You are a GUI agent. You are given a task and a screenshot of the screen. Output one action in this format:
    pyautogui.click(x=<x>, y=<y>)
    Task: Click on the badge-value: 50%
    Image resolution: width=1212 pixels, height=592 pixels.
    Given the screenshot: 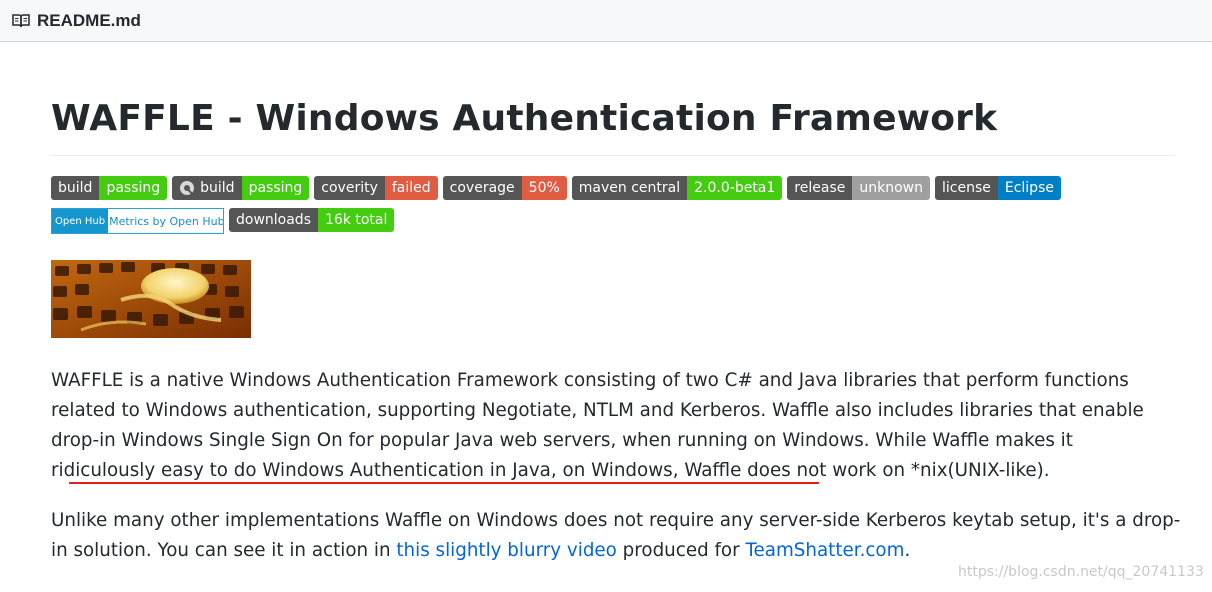 What is the action you would take?
    pyautogui.click(x=544, y=188)
    